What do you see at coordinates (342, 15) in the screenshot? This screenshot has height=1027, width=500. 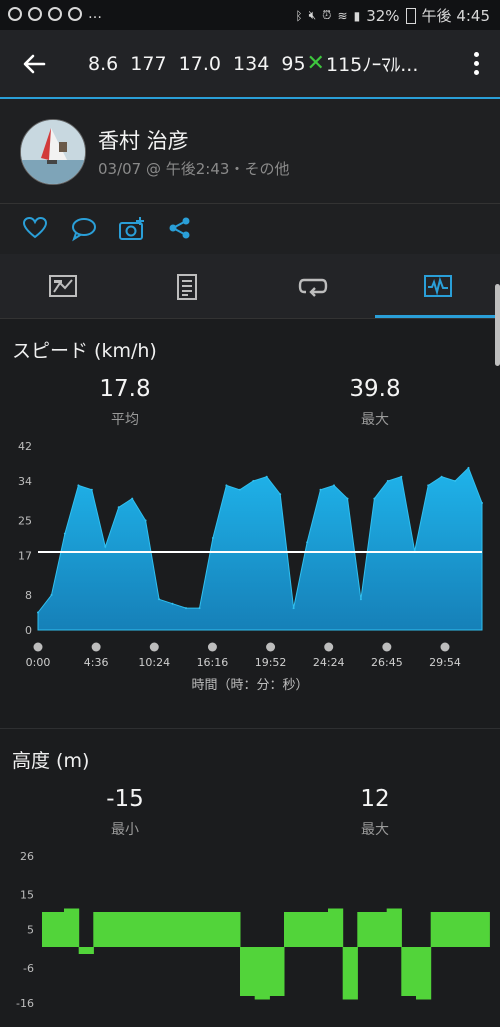 I see `wifi-icon: ≋` at bounding box center [342, 15].